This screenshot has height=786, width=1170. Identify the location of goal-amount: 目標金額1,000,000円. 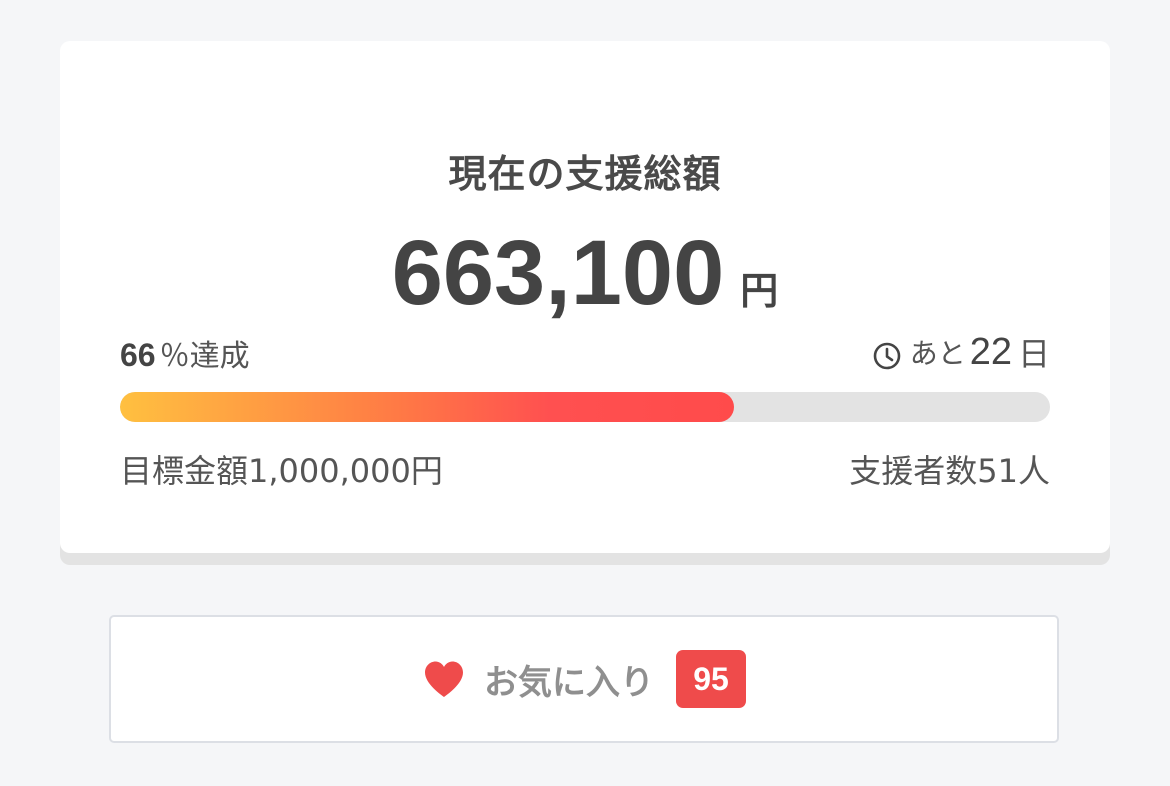
(281, 471).